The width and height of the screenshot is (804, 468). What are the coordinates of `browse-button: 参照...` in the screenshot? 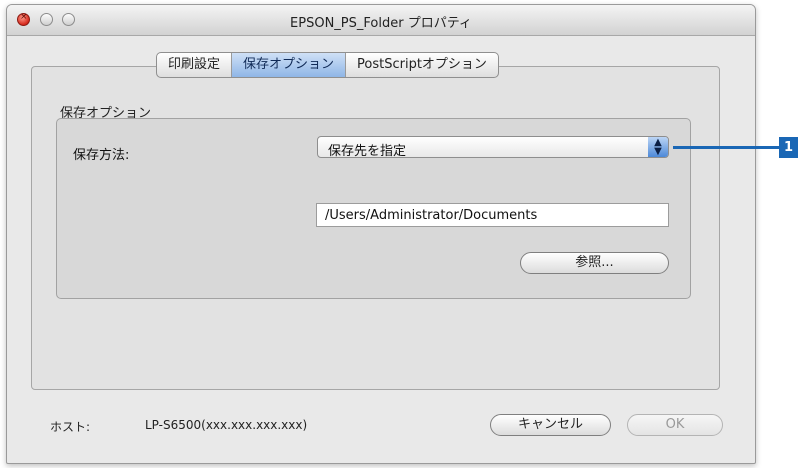 It's located at (594, 263).